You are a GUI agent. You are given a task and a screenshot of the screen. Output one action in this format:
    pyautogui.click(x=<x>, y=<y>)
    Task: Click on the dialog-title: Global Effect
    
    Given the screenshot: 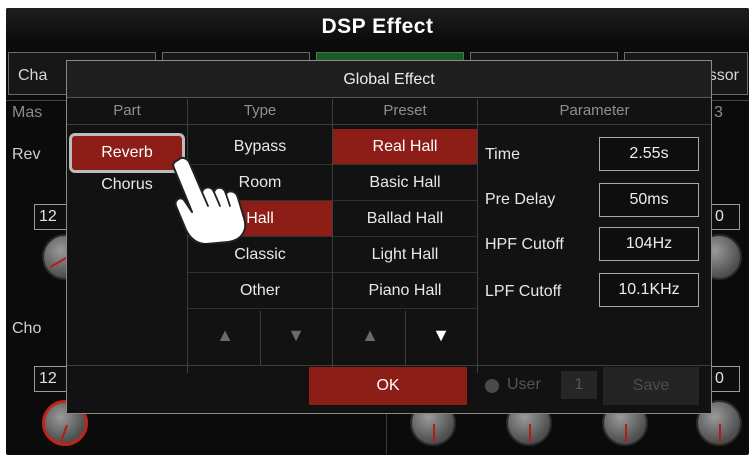 What is the action you would take?
    pyautogui.click(x=389, y=79)
    